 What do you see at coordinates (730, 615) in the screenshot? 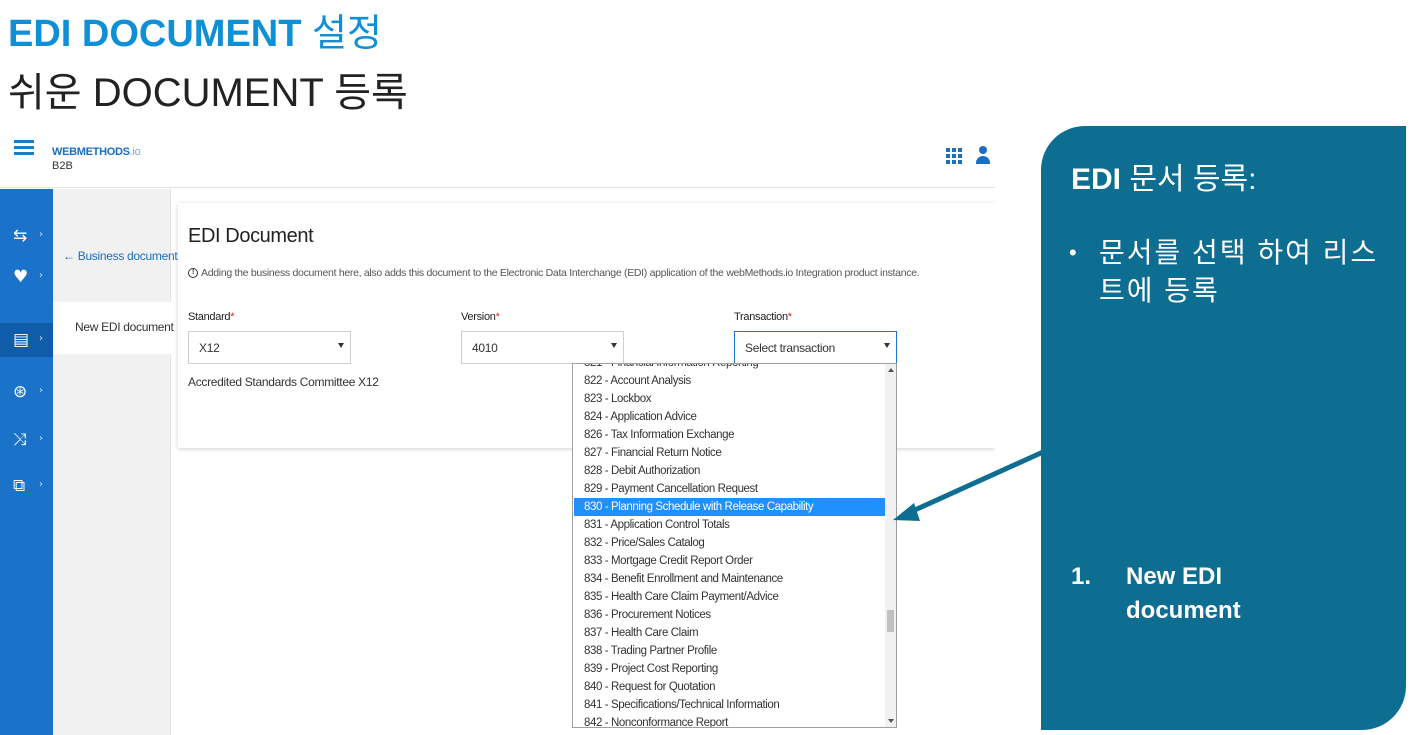
I see `transaction-option: 836 - Procurement Notices` at bounding box center [730, 615].